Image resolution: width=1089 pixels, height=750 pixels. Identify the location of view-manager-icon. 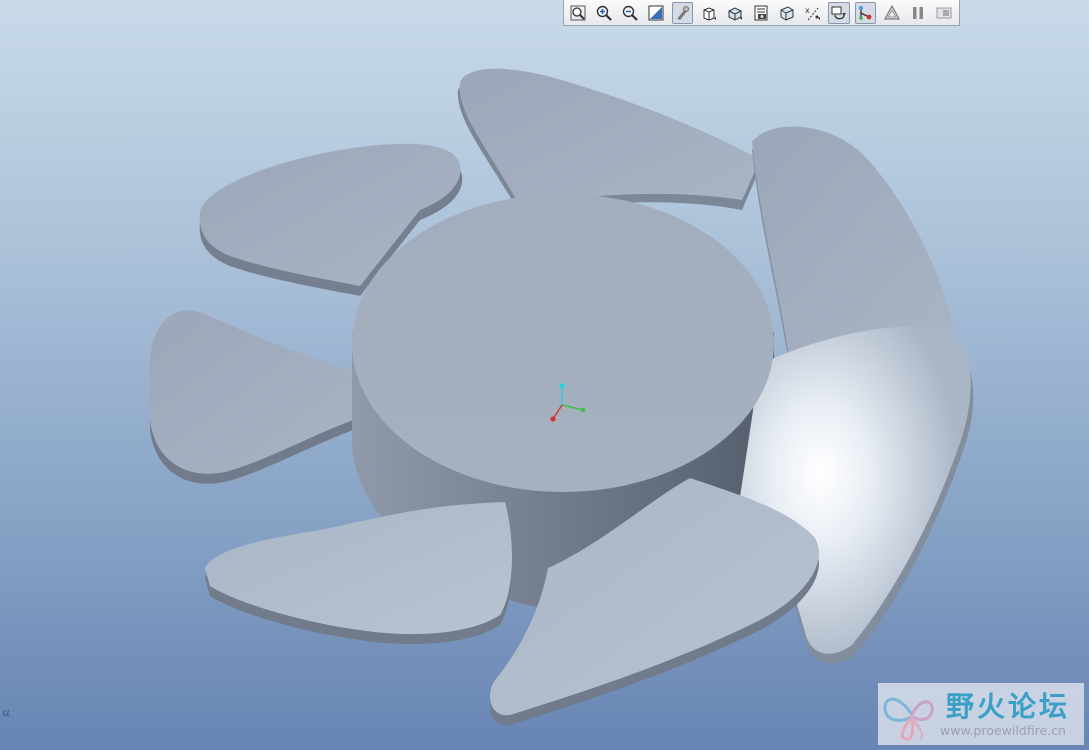
(761, 12).